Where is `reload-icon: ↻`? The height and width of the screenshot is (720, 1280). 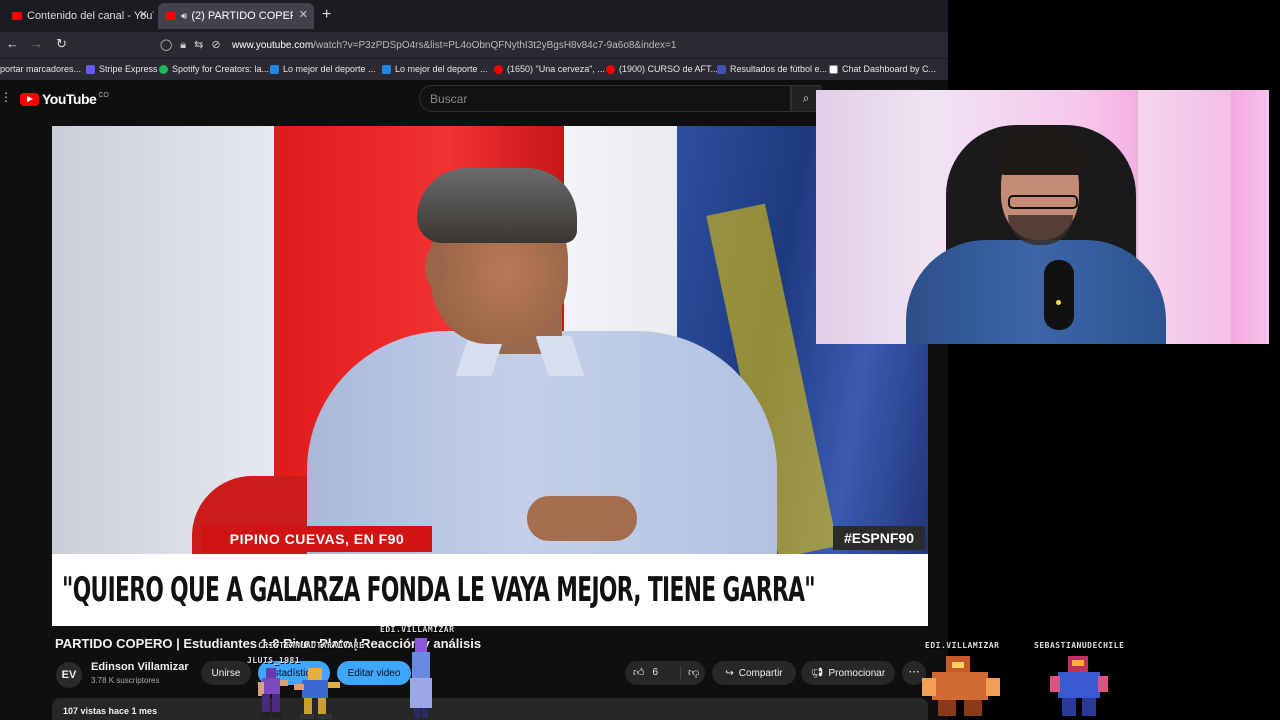 reload-icon: ↻ is located at coordinates (61, 44).